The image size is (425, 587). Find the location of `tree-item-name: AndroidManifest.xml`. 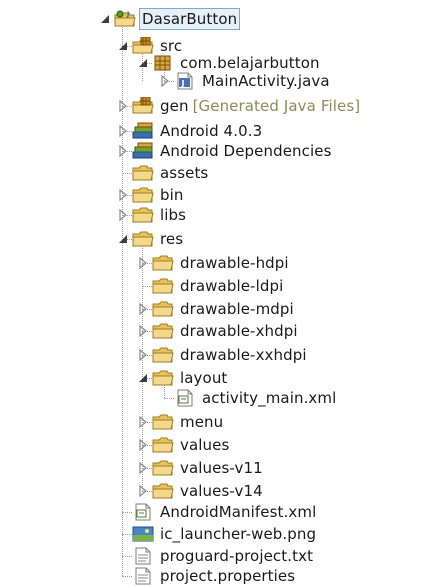

tree-item-name: AndroidManifest.xml is located at coordinates (238, 512).